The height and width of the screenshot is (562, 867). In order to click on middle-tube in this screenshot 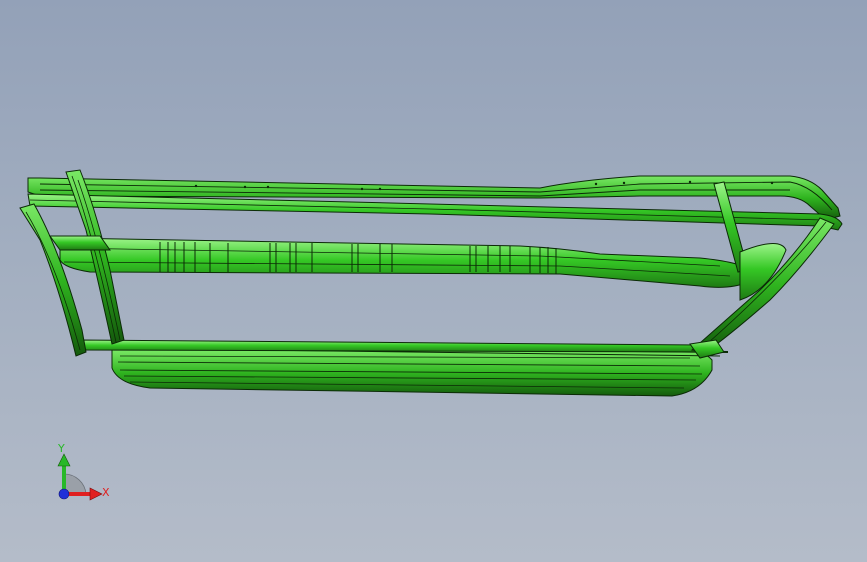, I will do `click(405, 262)`.